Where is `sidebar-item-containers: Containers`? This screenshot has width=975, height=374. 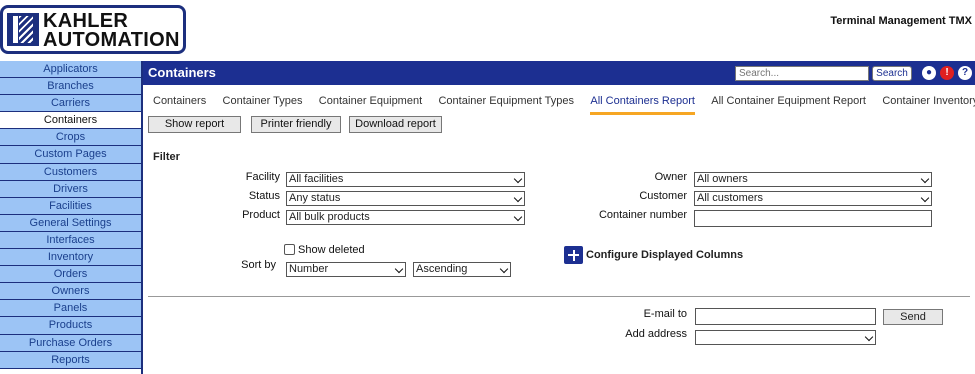
sidebar-item-containers: Containers is located at coordinates (70, 121).